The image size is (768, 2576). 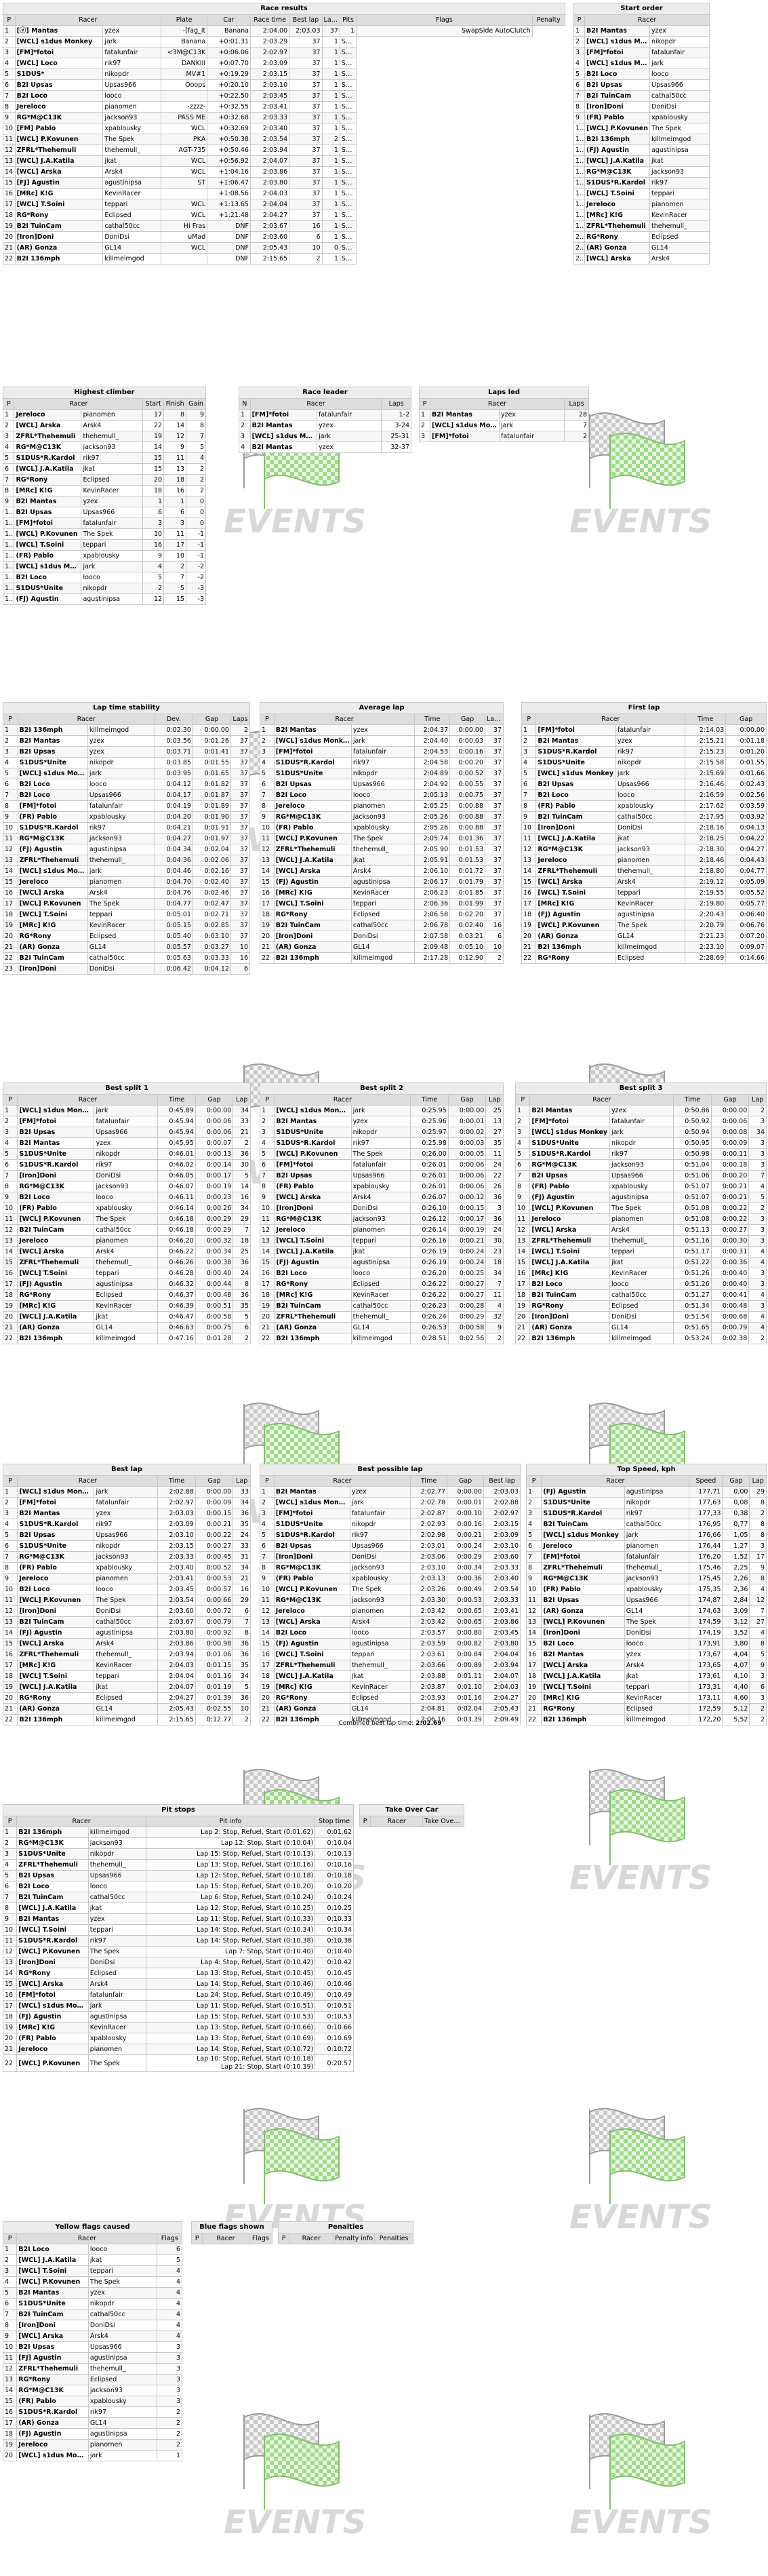 What do you see at coordinates (154, 425) in the screenshot?
I see `table-cell: 22` at bounding box center [154, 425].